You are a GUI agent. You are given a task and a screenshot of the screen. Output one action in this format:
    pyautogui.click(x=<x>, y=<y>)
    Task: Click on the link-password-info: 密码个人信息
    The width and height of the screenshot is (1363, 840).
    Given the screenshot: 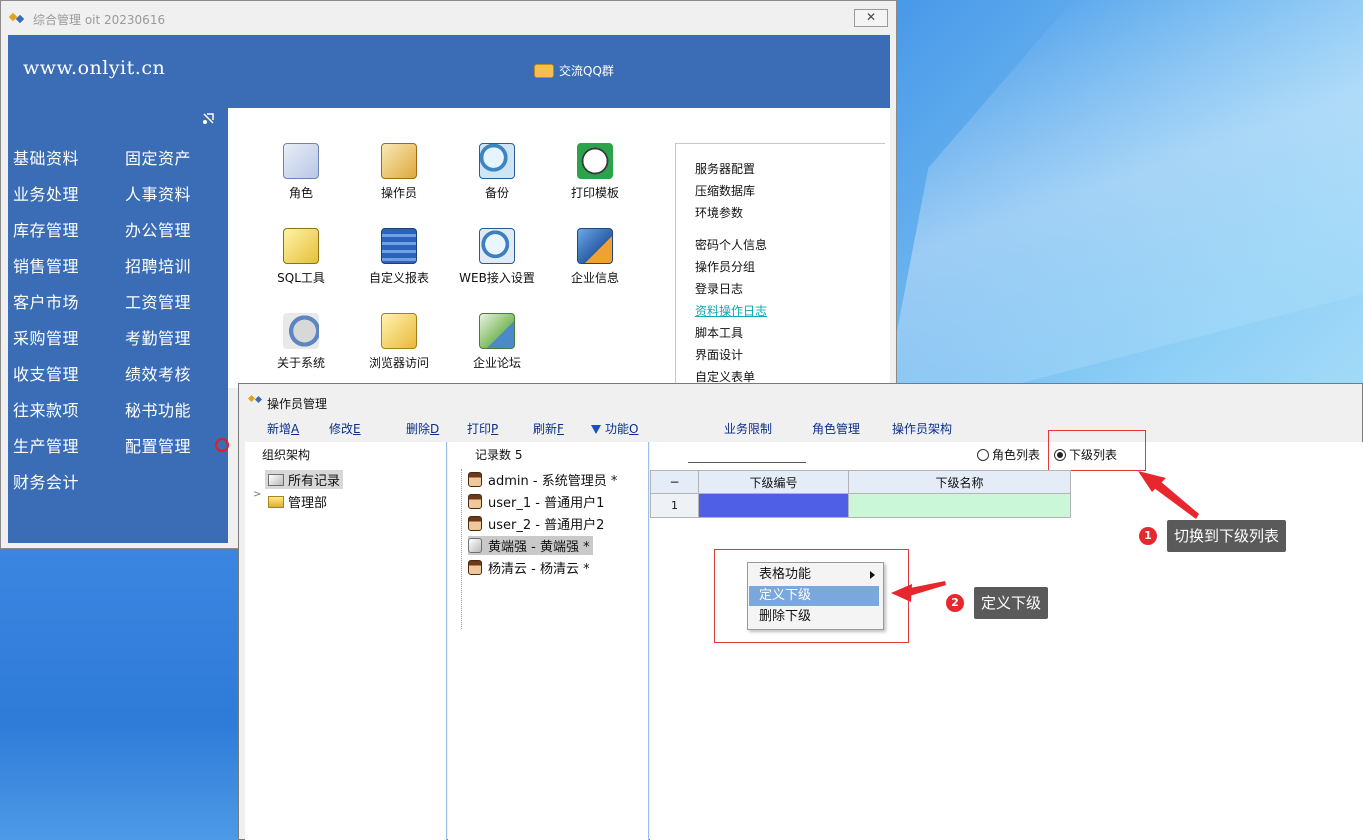 What is the action you would take?
    pyautogui.click(x=731, y=244)
    